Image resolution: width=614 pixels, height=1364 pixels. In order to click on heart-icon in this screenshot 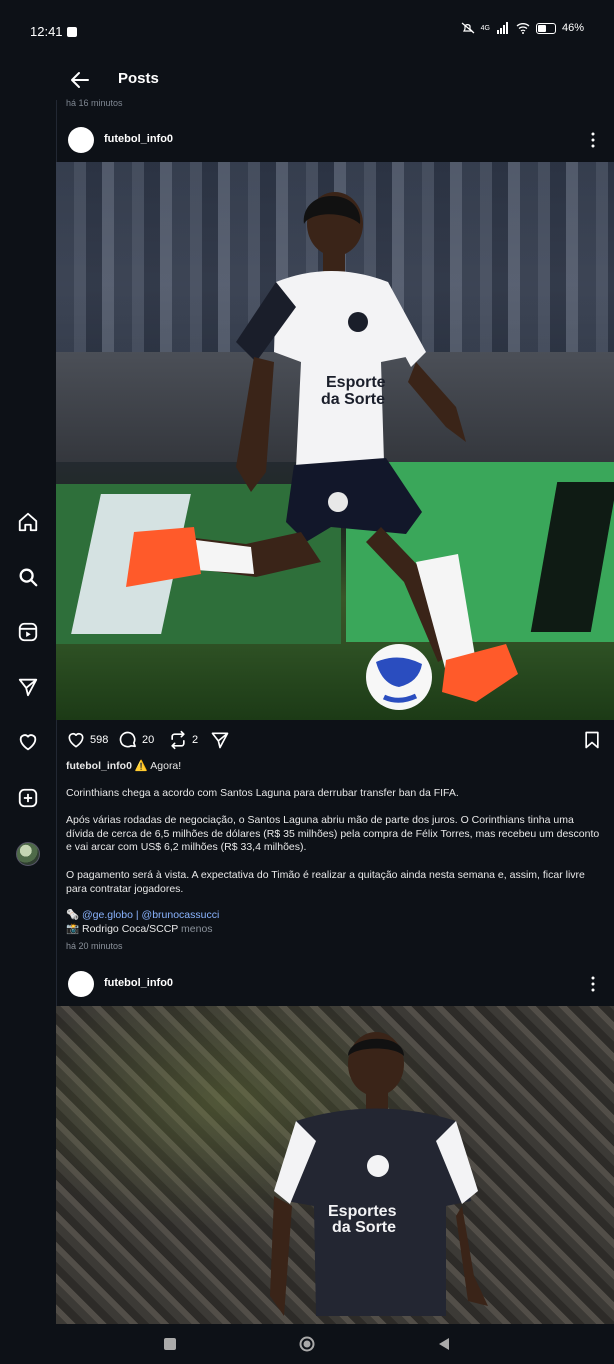, I will do `click(28, 742)`.